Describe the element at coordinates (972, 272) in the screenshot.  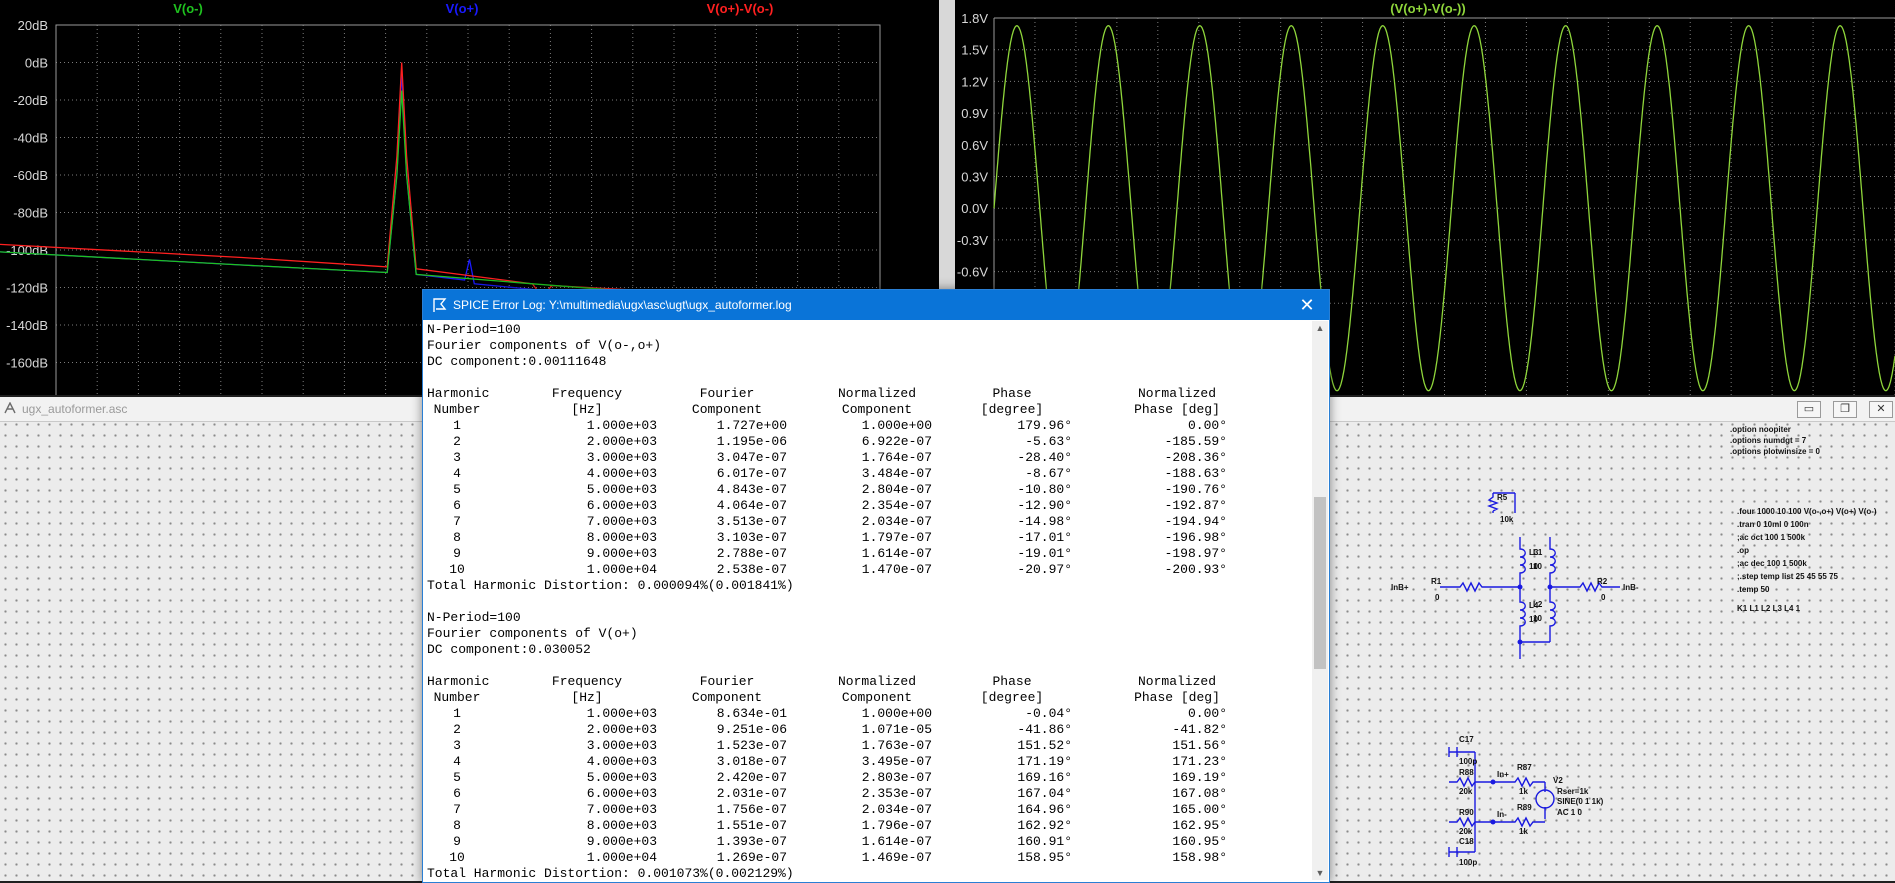
I see `y-tick-label: -0.6V` at that location.